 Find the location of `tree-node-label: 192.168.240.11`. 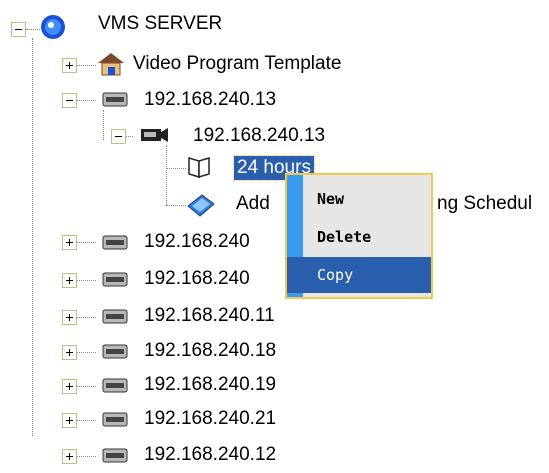

tree-node-label: 192.168.240.11 is located at coordinates (209, 316).